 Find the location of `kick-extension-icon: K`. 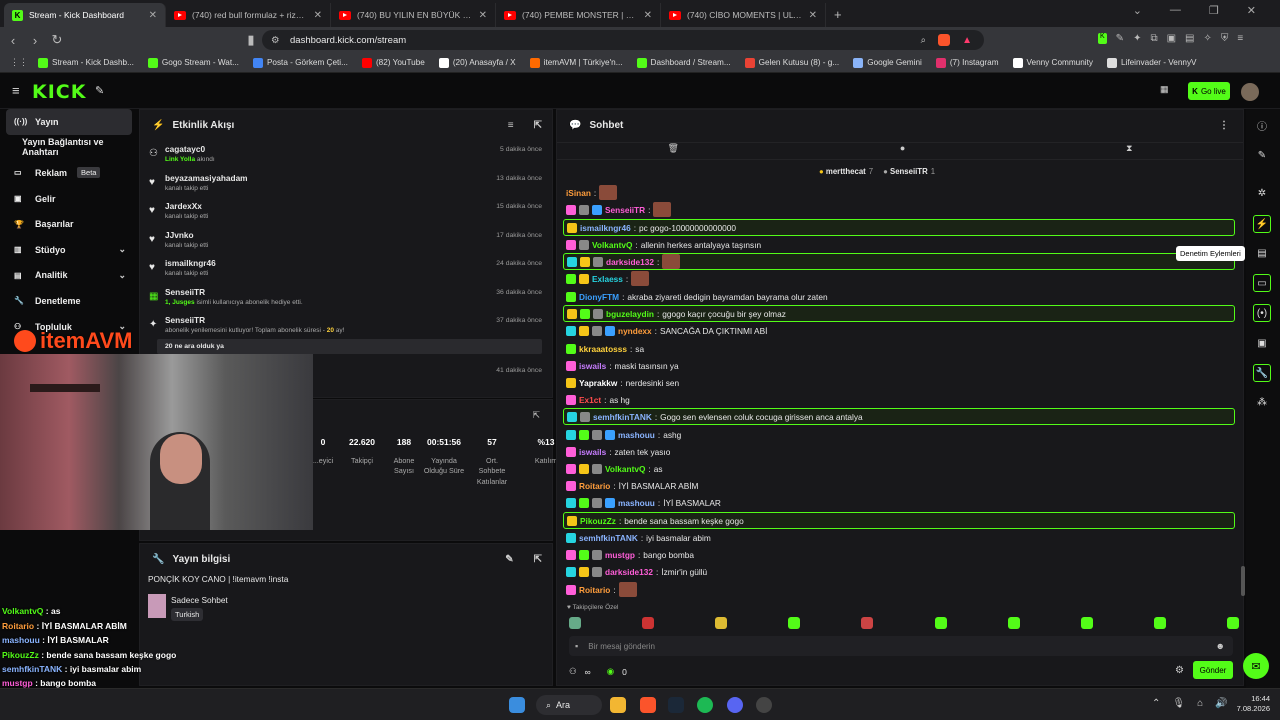

kick-extension-icon: K is located at coordinates (1102, 38).